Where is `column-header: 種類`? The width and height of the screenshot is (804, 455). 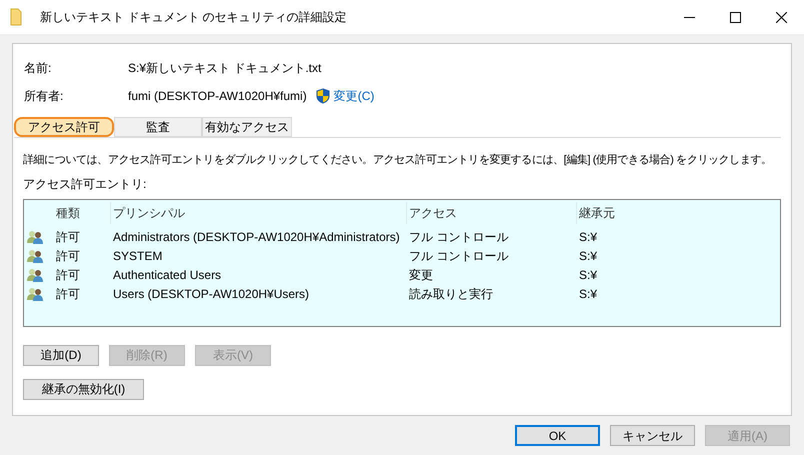
column-header: 種類 is located at coordinates (82, 213).